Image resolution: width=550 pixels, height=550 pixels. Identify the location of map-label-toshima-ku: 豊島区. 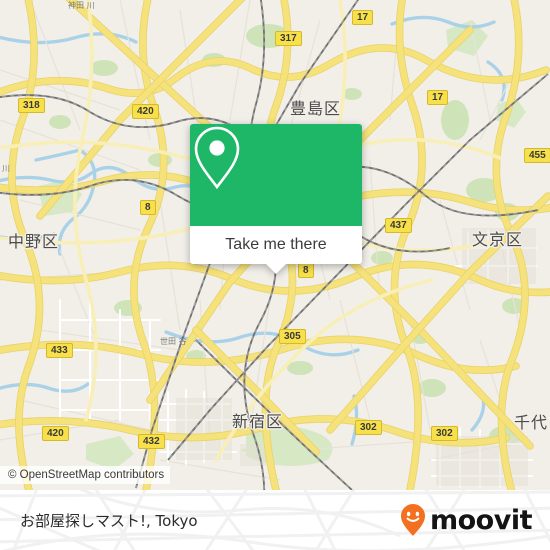
(316, 108).